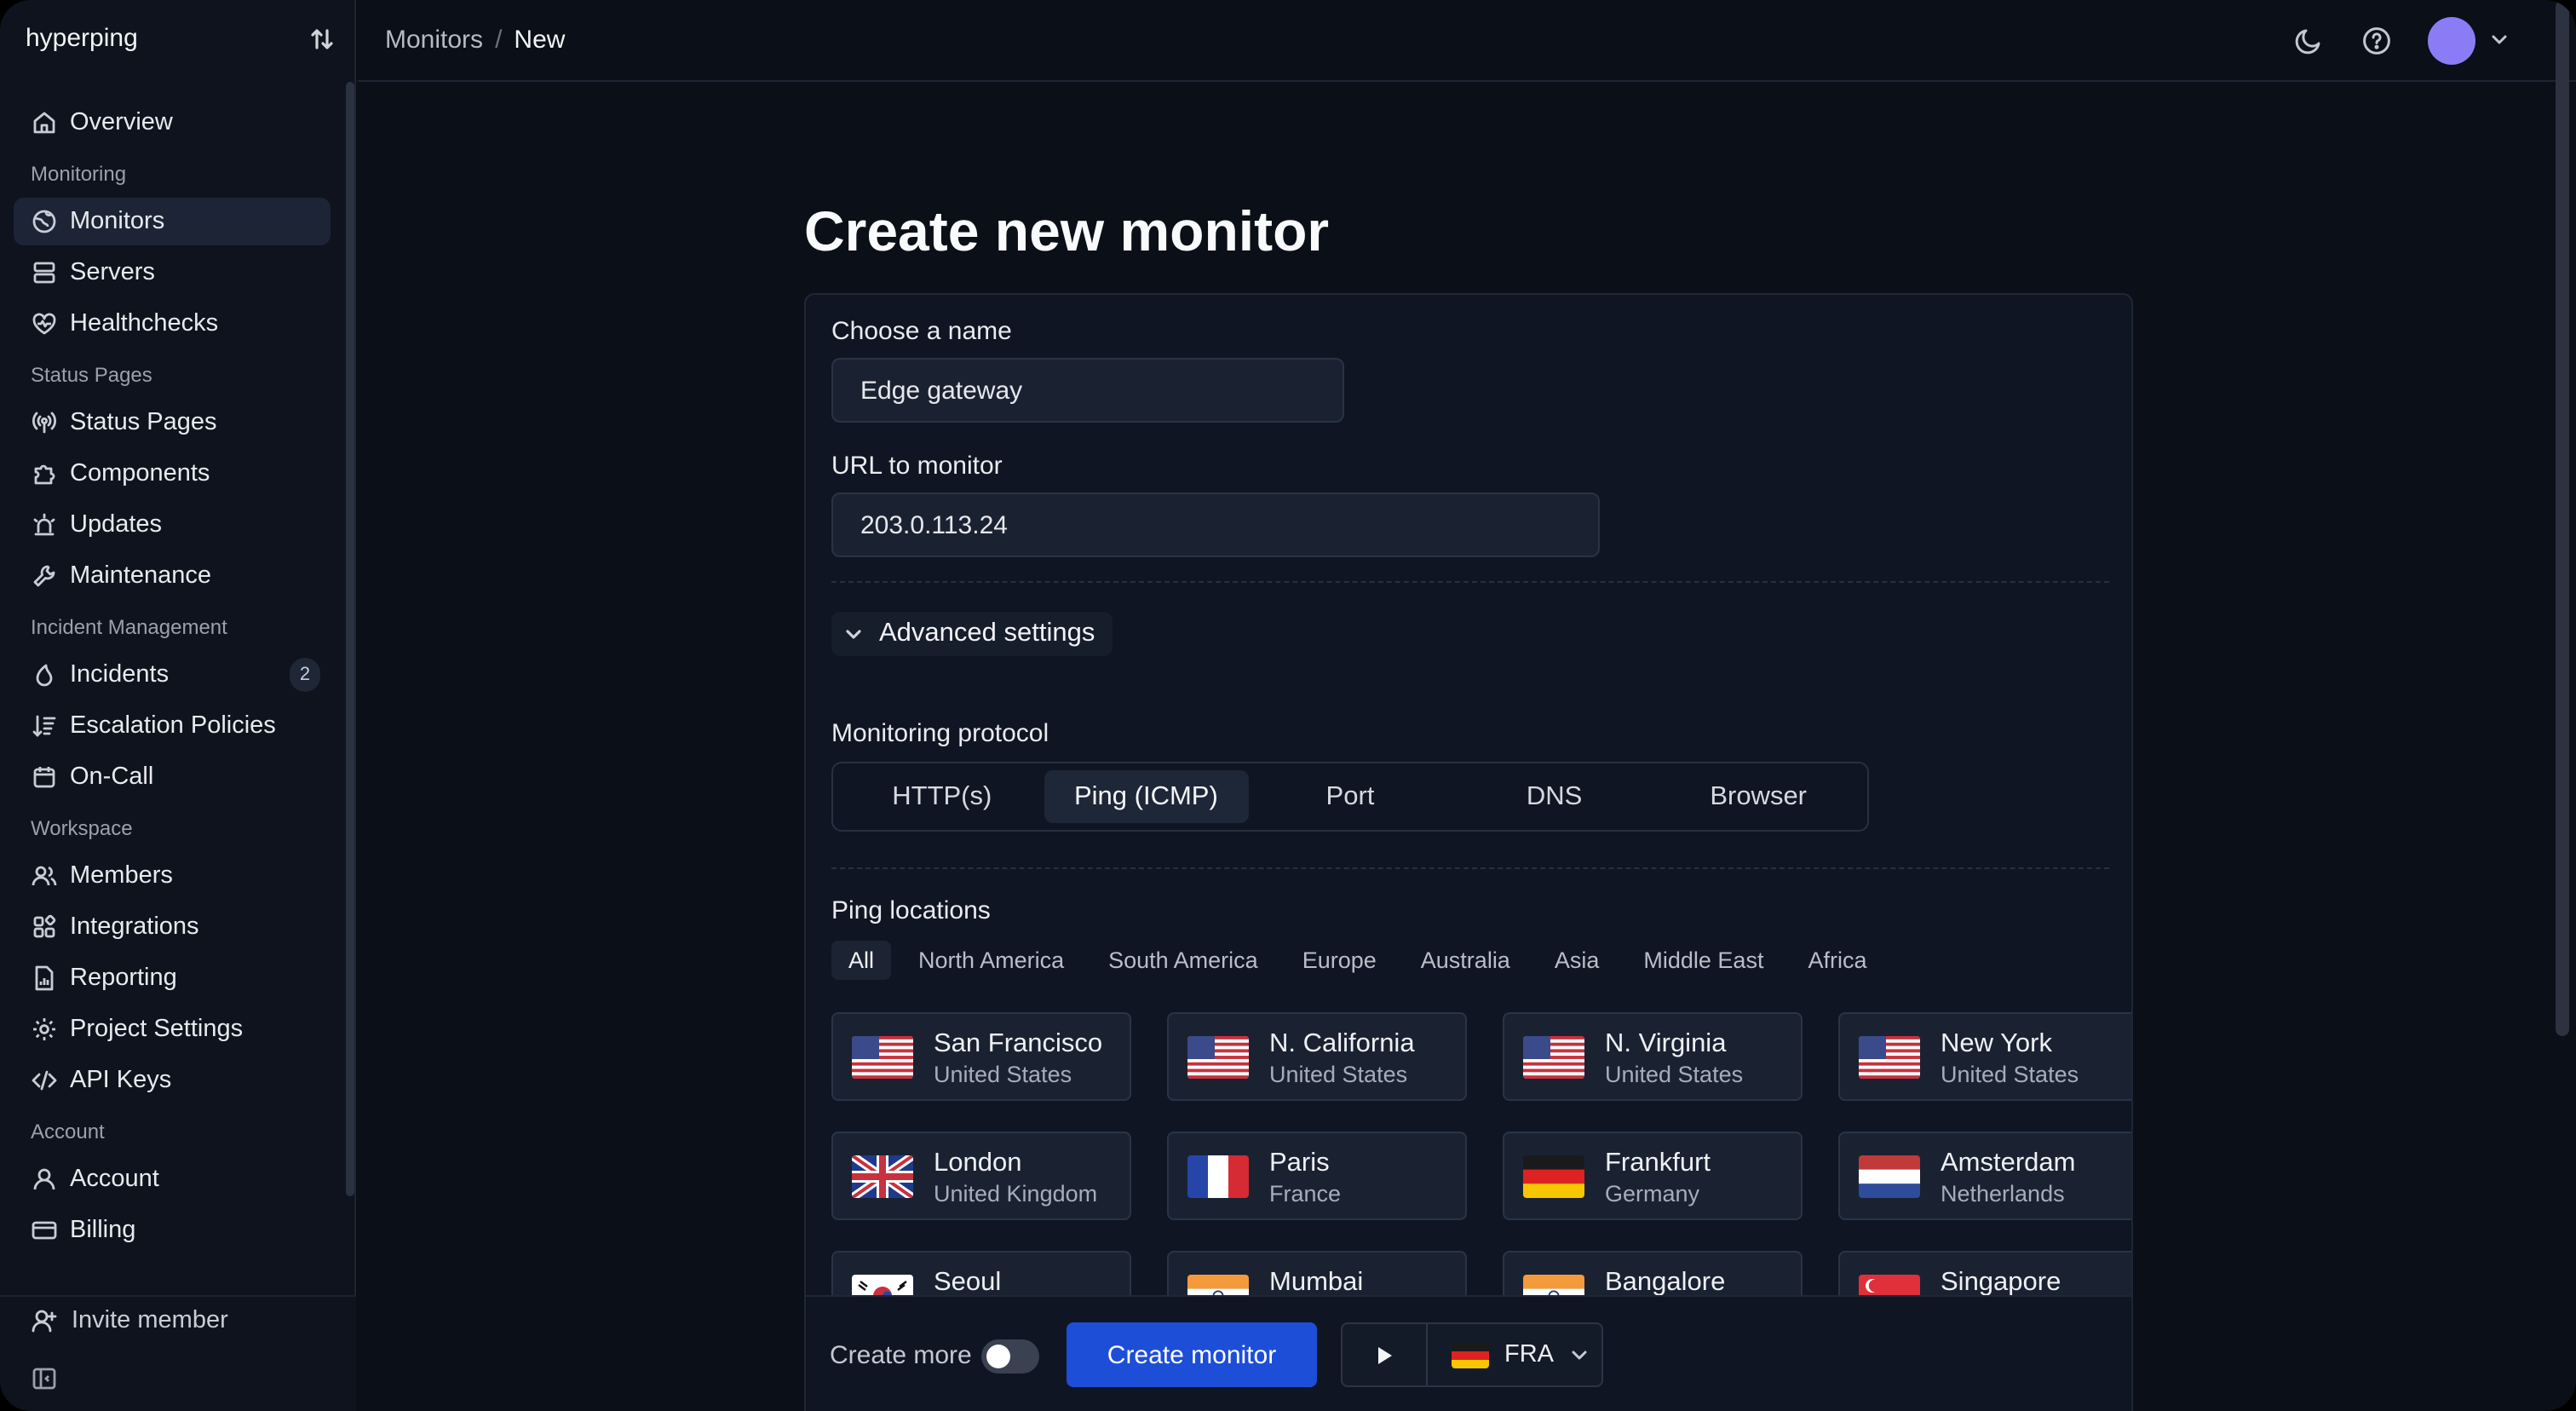  I want to click on sidebar-item-maintenance: Maintenance, so click(173, 576).